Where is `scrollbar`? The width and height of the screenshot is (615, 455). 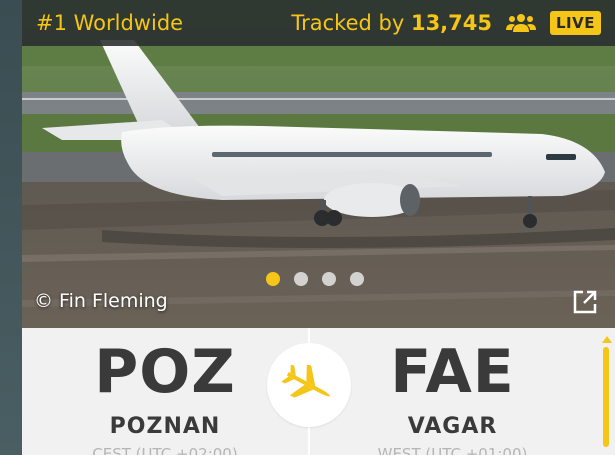
scrollbar is located at coordinates (607, 395).